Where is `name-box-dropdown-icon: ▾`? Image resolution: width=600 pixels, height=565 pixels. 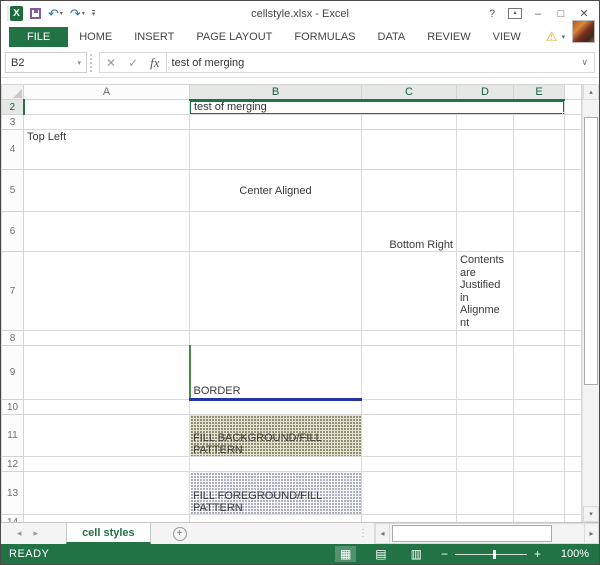 name-box-dropdown-icon: ▾ is located at coordinates (79, 63).